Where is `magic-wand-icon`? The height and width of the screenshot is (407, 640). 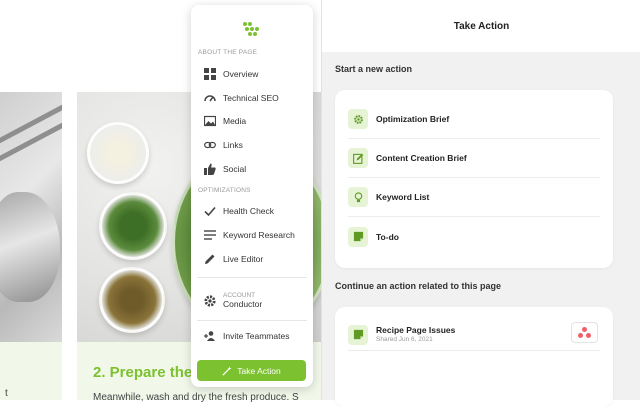 magic-wand-icon is located at coordinates (227, 370).